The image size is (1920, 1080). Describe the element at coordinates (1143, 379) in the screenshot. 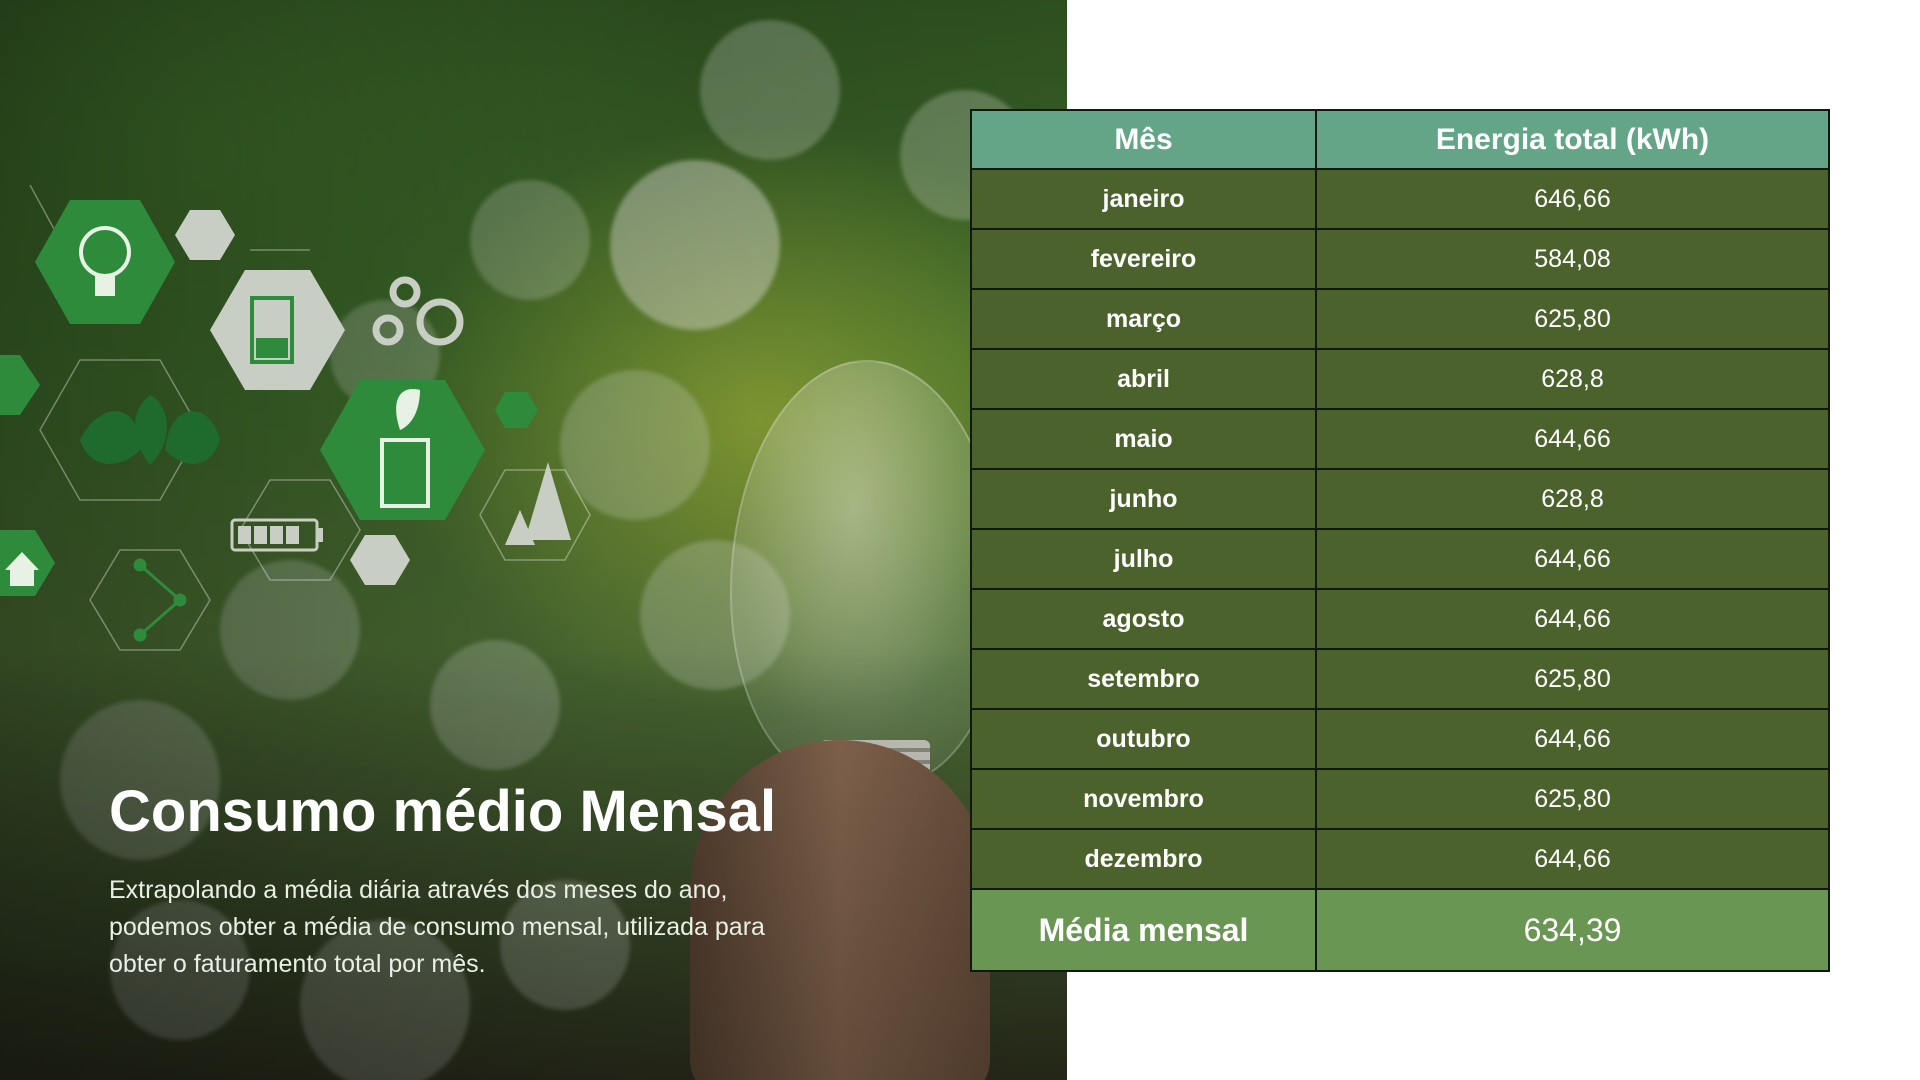

I see `month-cell: abril` at that location.